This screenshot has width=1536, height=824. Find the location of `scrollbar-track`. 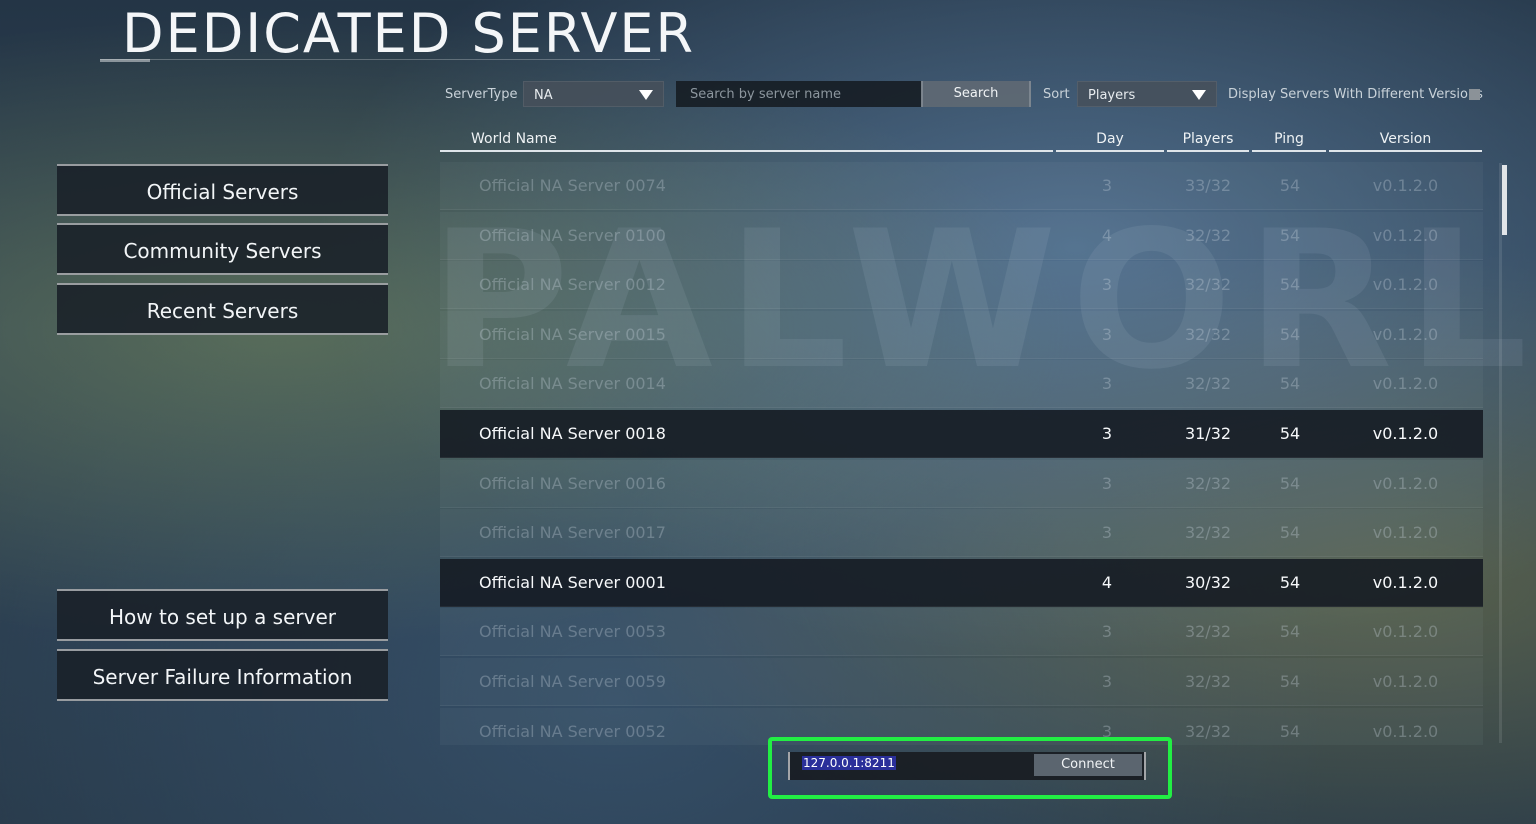

scrollbar-track is located at coordinates (1500, 453).